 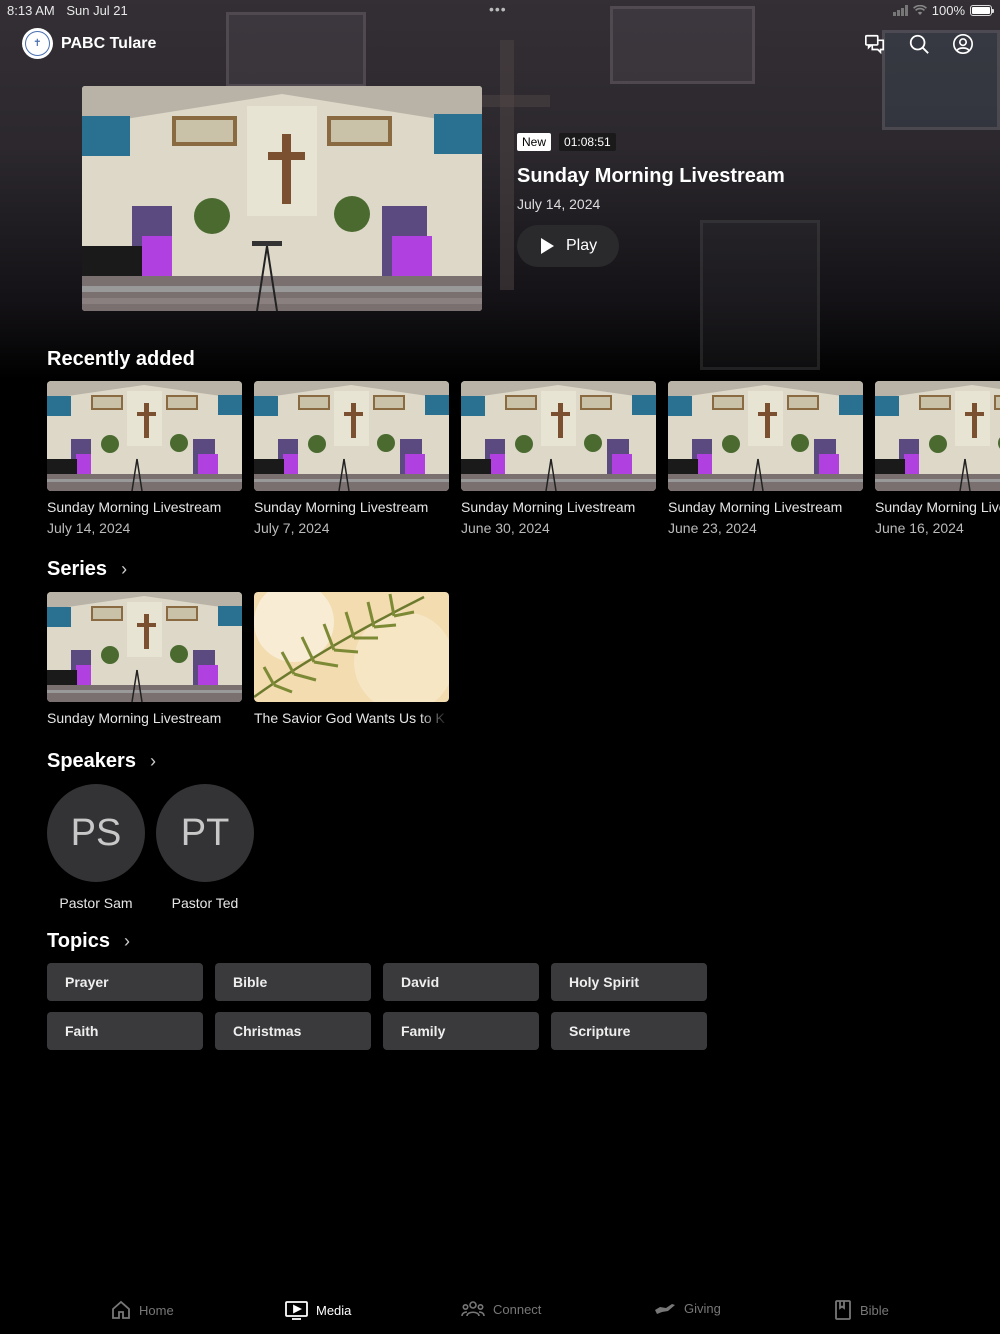 What do you see at coordinates (629, 982) in the screenshot?
I see `topic-holy-spirit: Holy Spirit` at bounding box center [629, 982].